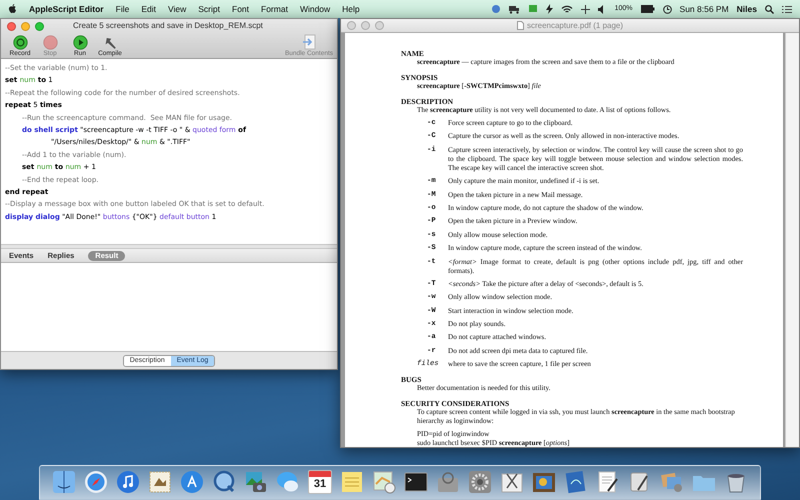 The width and height of the screenshot is (800, 500). What do you see at coordinates (209, 9) in the screenshot?
I see `menu-item: Script` at bounding box center [209, 9].